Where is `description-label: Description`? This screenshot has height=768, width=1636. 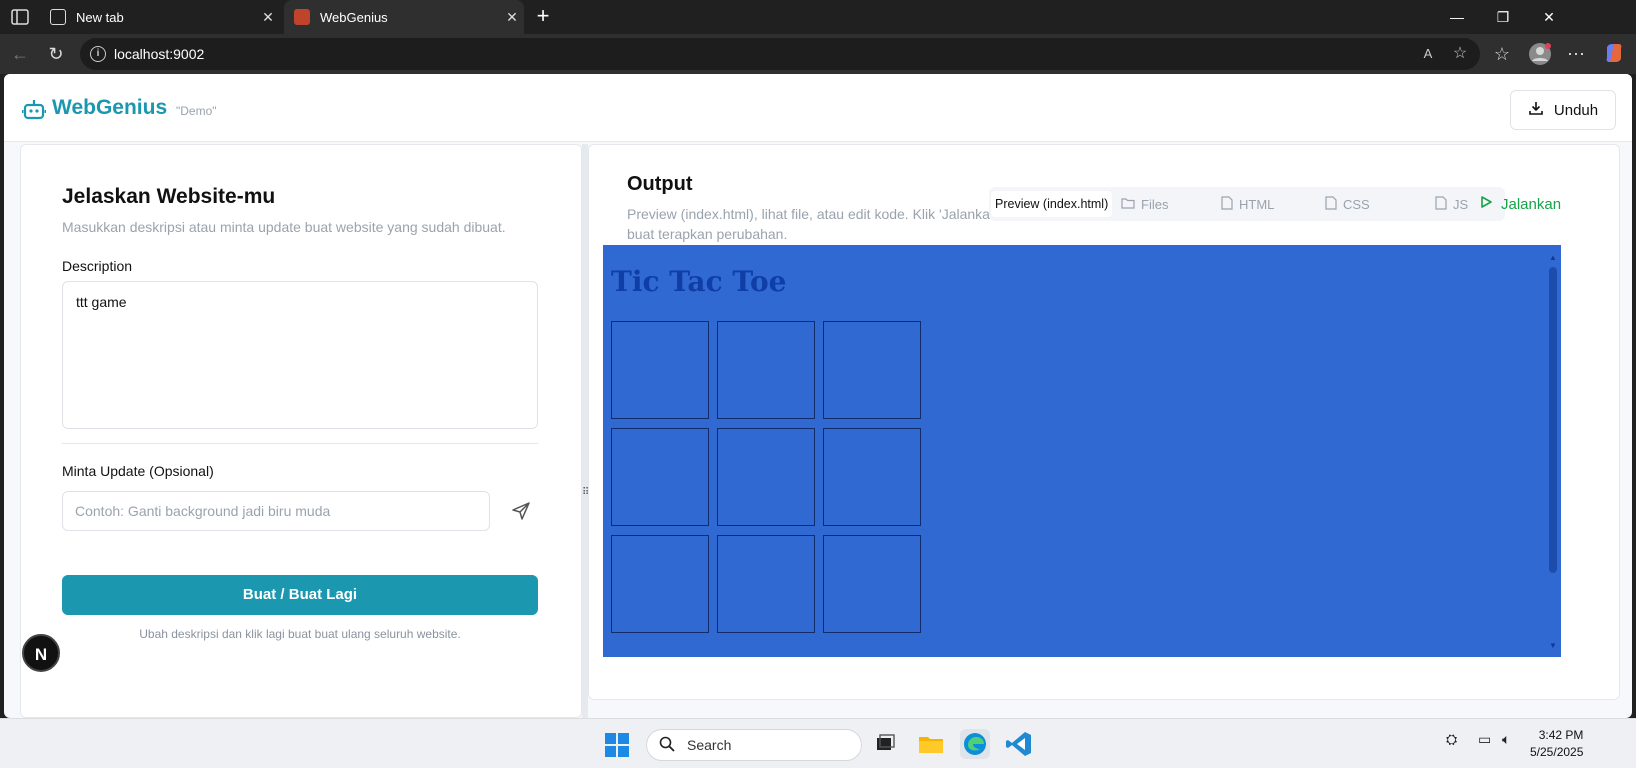
description-label: Description is located at coordinates (97, 266).